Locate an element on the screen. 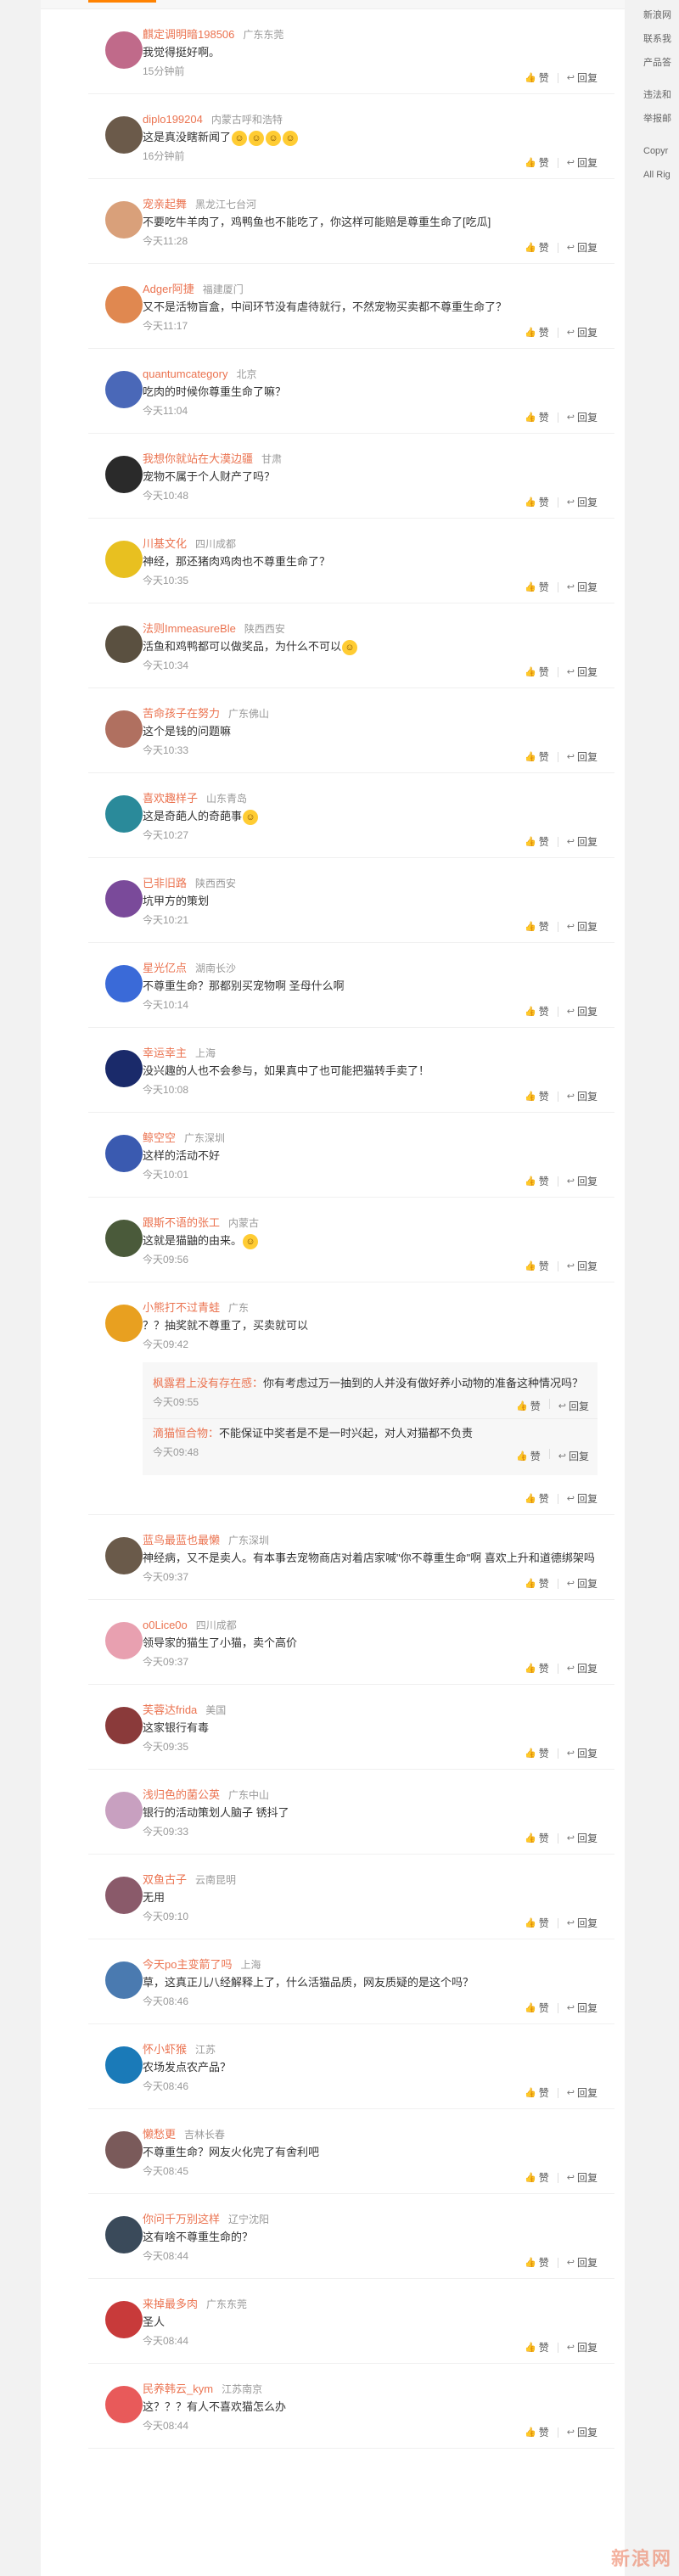  username-link: 懒愁更 is located at coordinates (159, 2134).